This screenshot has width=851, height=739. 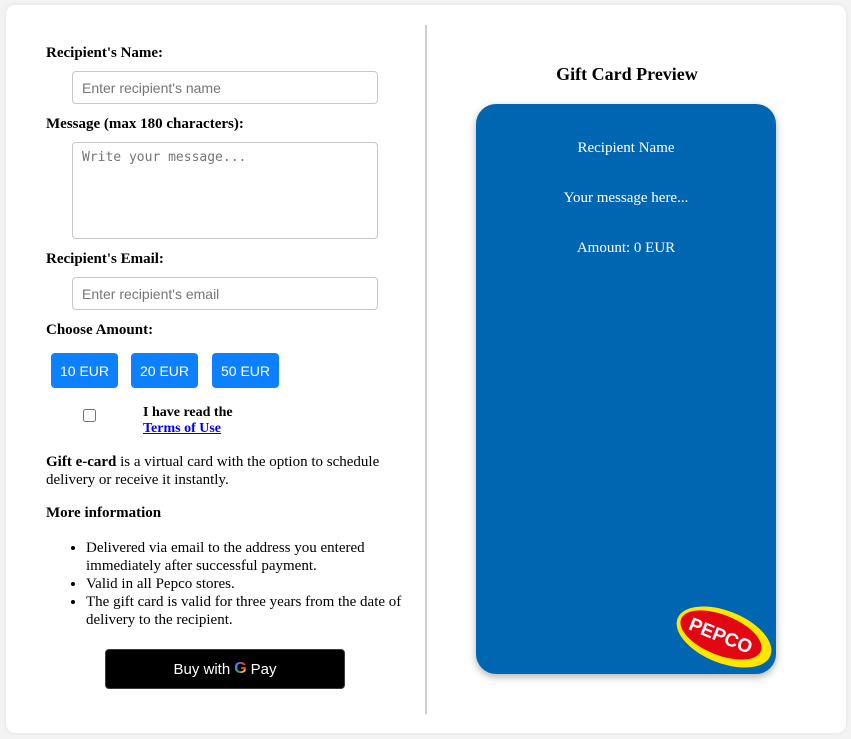 I want to click on buy-with-text: Buy with, so click(x=202, y=669).